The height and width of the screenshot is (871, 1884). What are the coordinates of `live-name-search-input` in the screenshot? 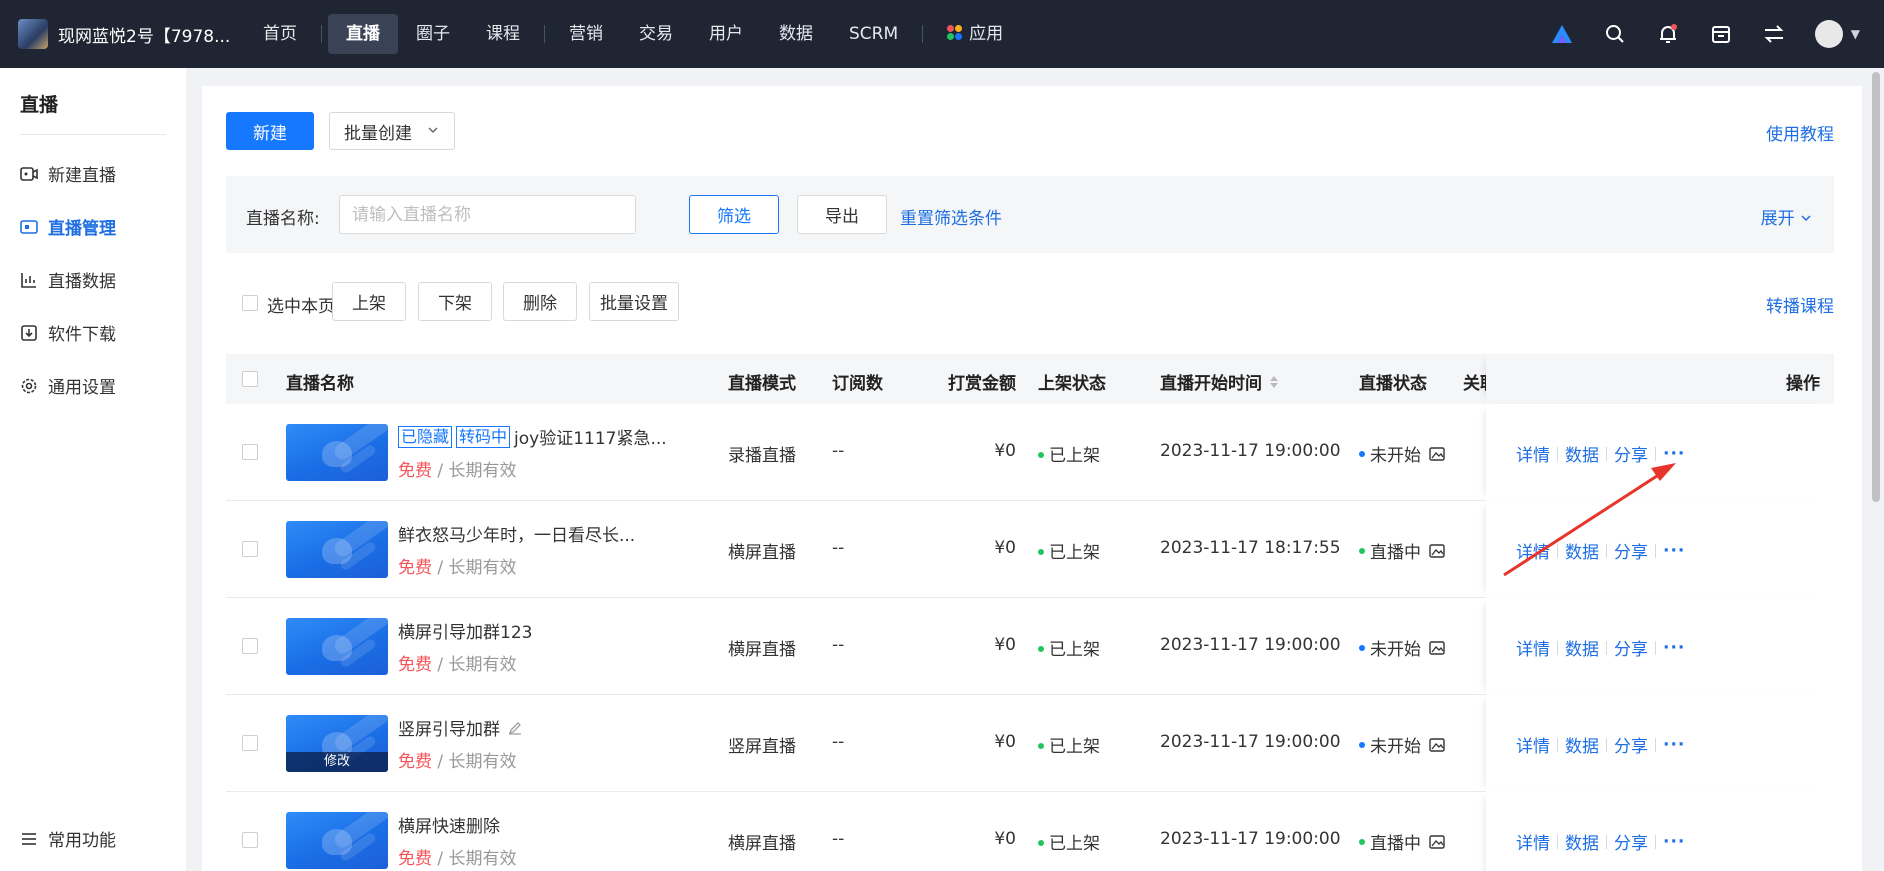 It's located at (487, 214).